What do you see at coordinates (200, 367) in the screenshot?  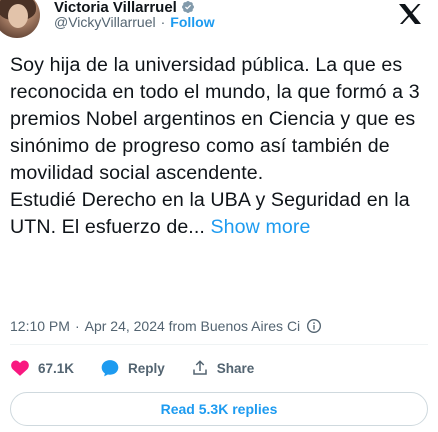 I see `share-icon` at bounding box center [200, 367].